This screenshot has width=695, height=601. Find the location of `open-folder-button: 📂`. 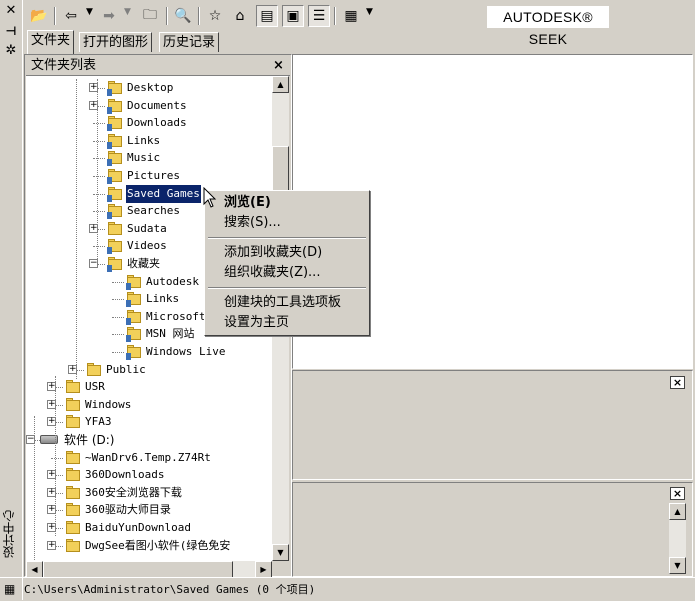

open-folder-button: 📂 is located at coordinates (39, 16).